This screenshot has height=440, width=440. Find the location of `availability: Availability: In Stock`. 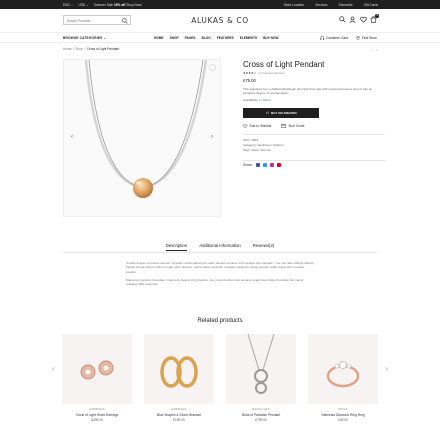

availability: Availability: In Stock is located at coordinates (257, 99).